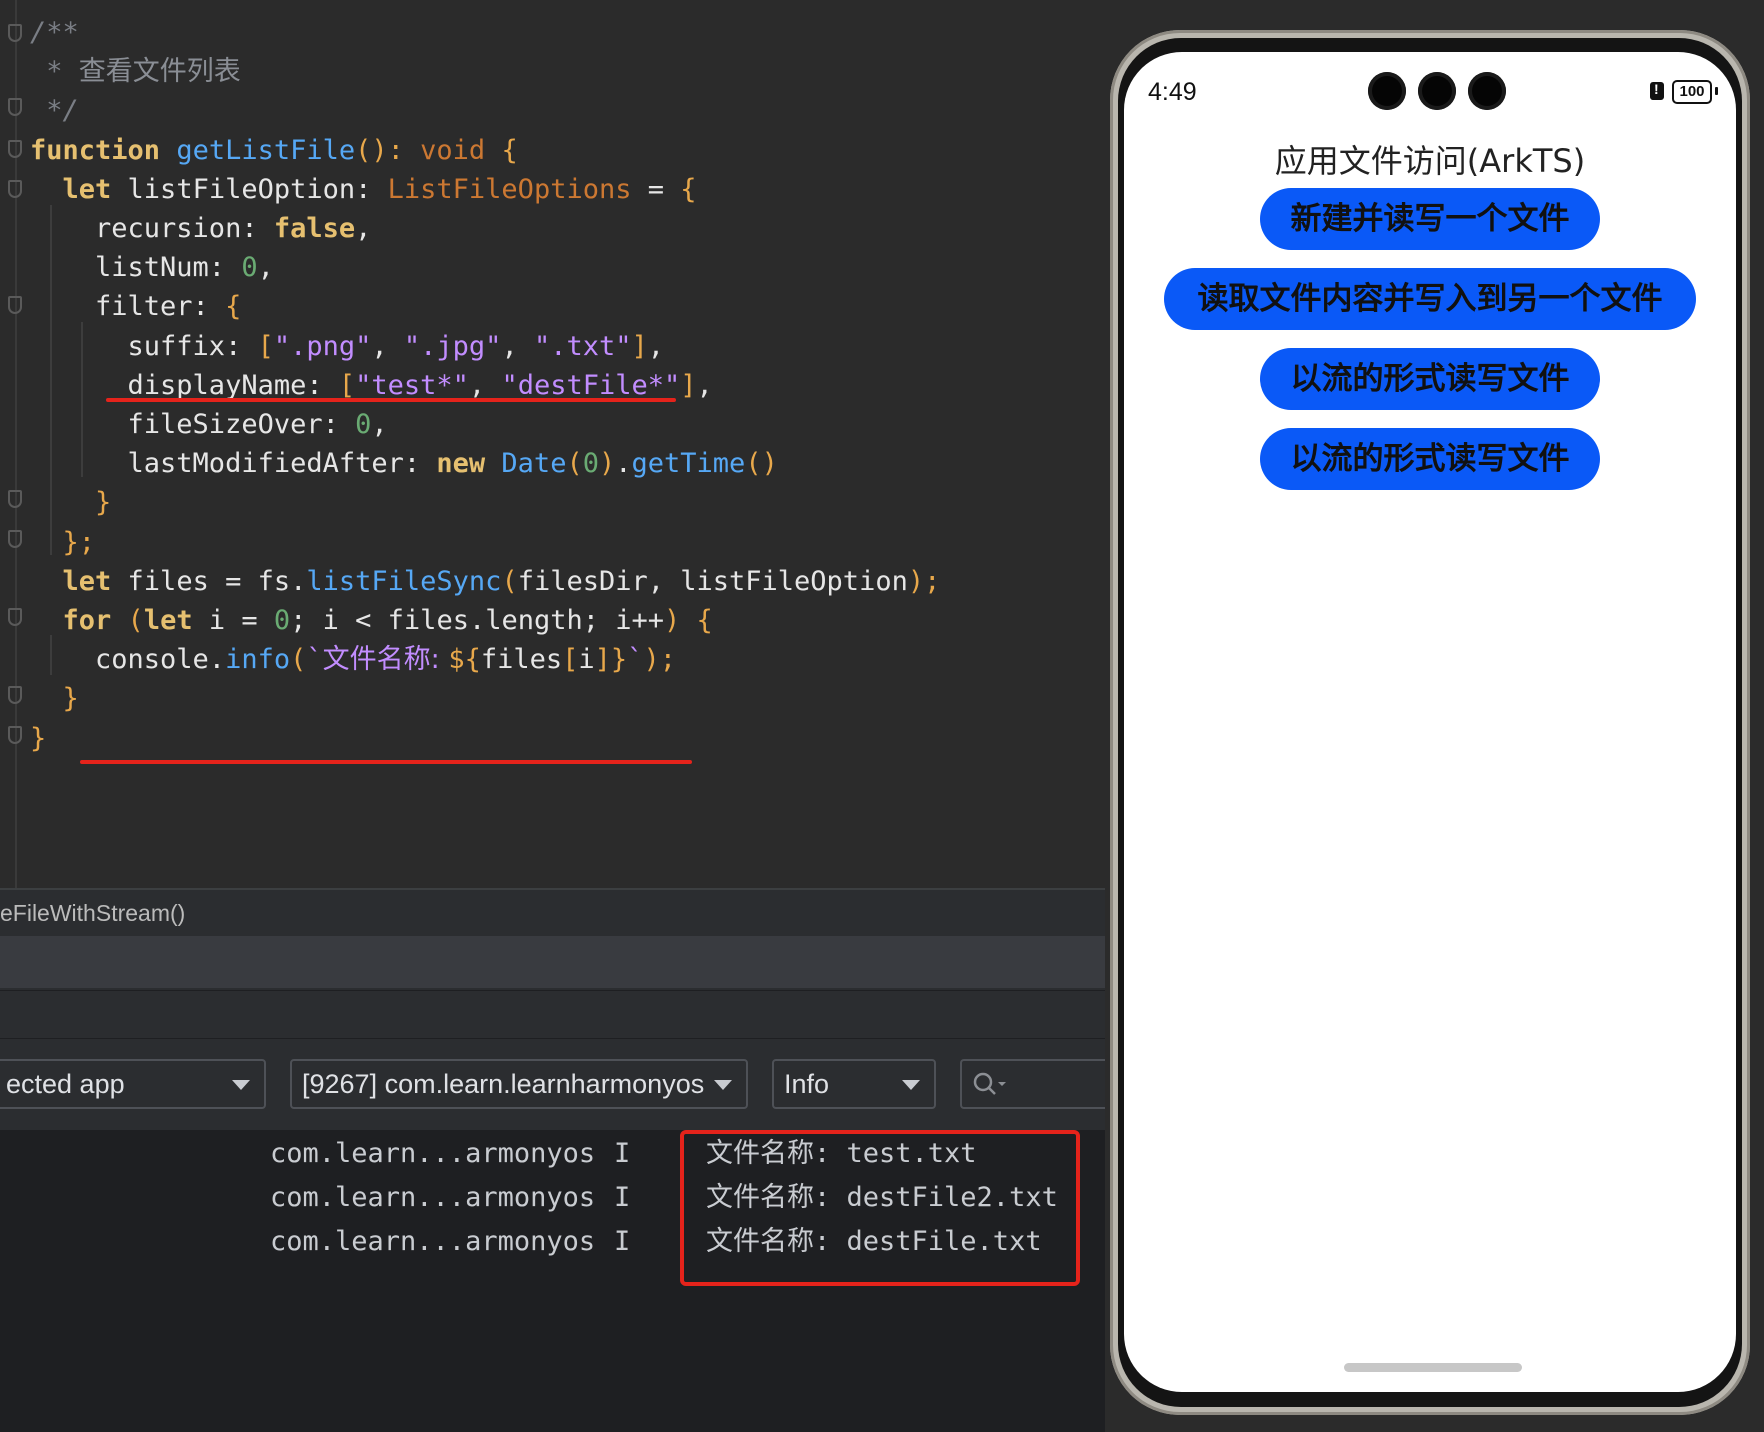 The width and height of the screenshot is (1764, 1432). What do you see at coordinates (1692, 92) in the screenshot?
I see `battery-icon: 100` at bounding box center [1692, 92].